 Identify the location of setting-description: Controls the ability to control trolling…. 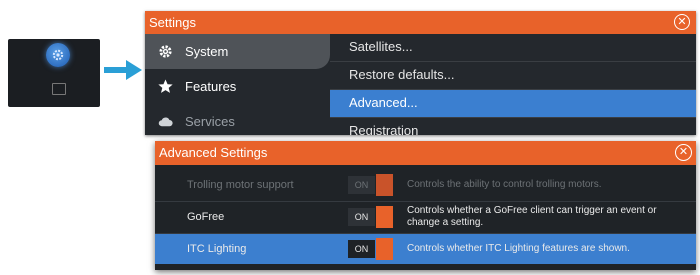
(504, 184).